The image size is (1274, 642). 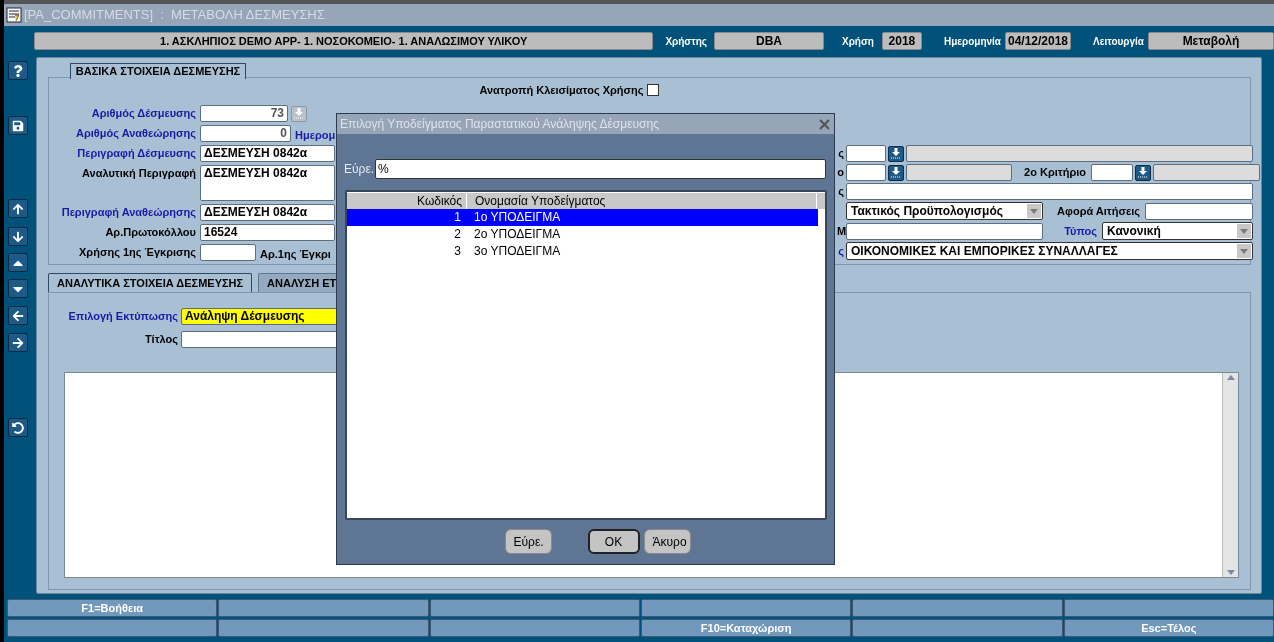 What do you see at coordinates (136, 133) in the screenshot?
I see `field-label: Αριθμός Αναθεώρησης` at bounding box center [136, 133].